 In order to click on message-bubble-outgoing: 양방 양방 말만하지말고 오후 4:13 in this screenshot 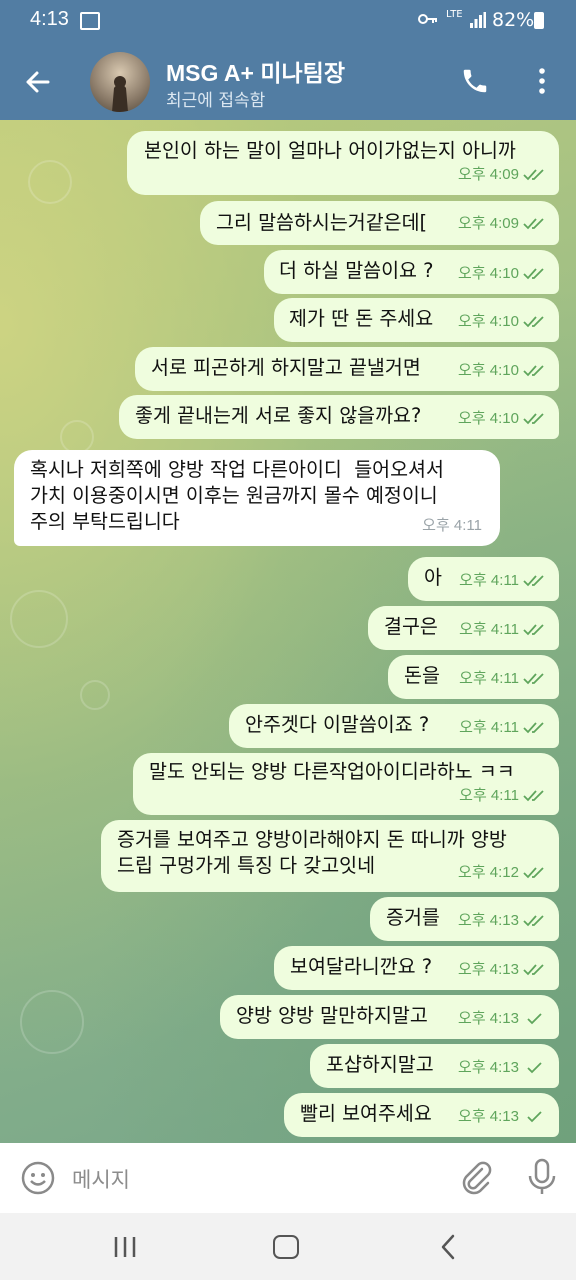, I will do `click(389, 1017)`.